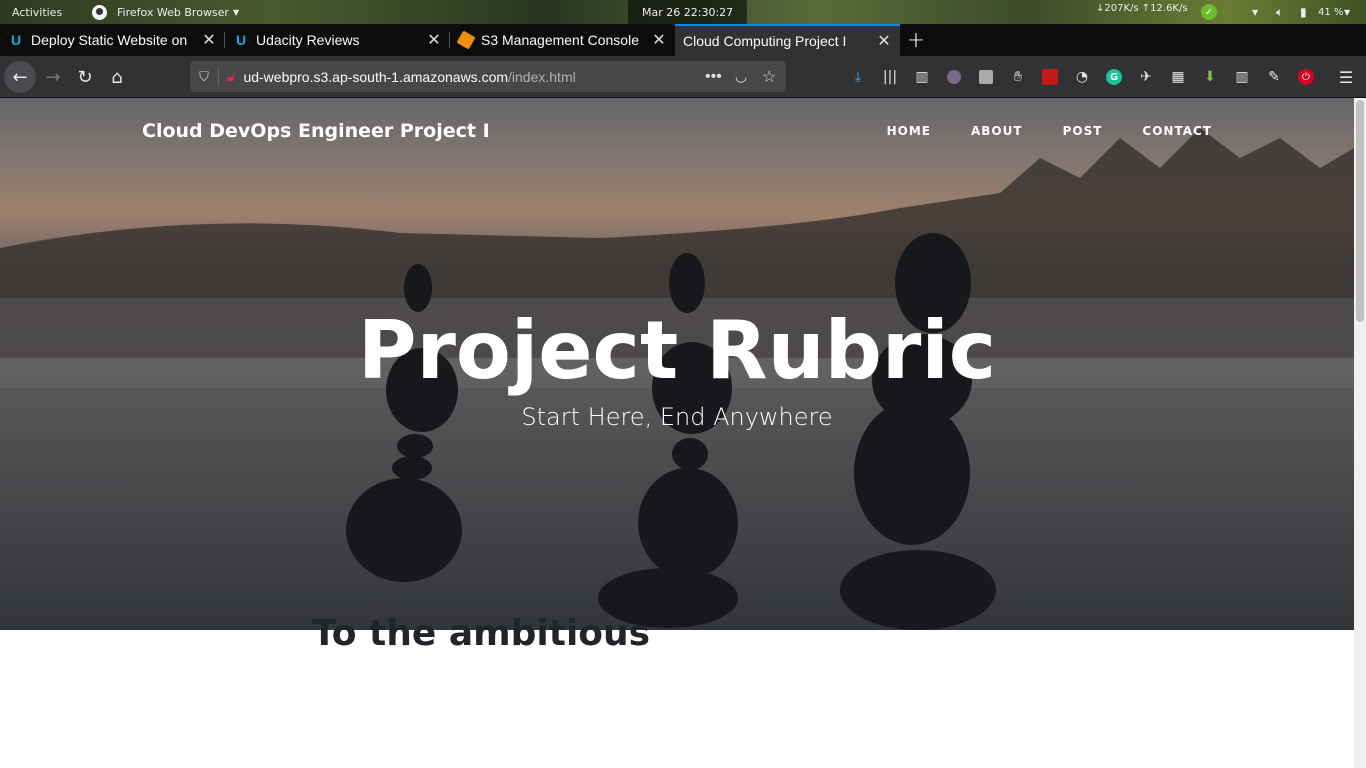  I want to click on extension-download-icon: ⬇, so click(1210, 77).